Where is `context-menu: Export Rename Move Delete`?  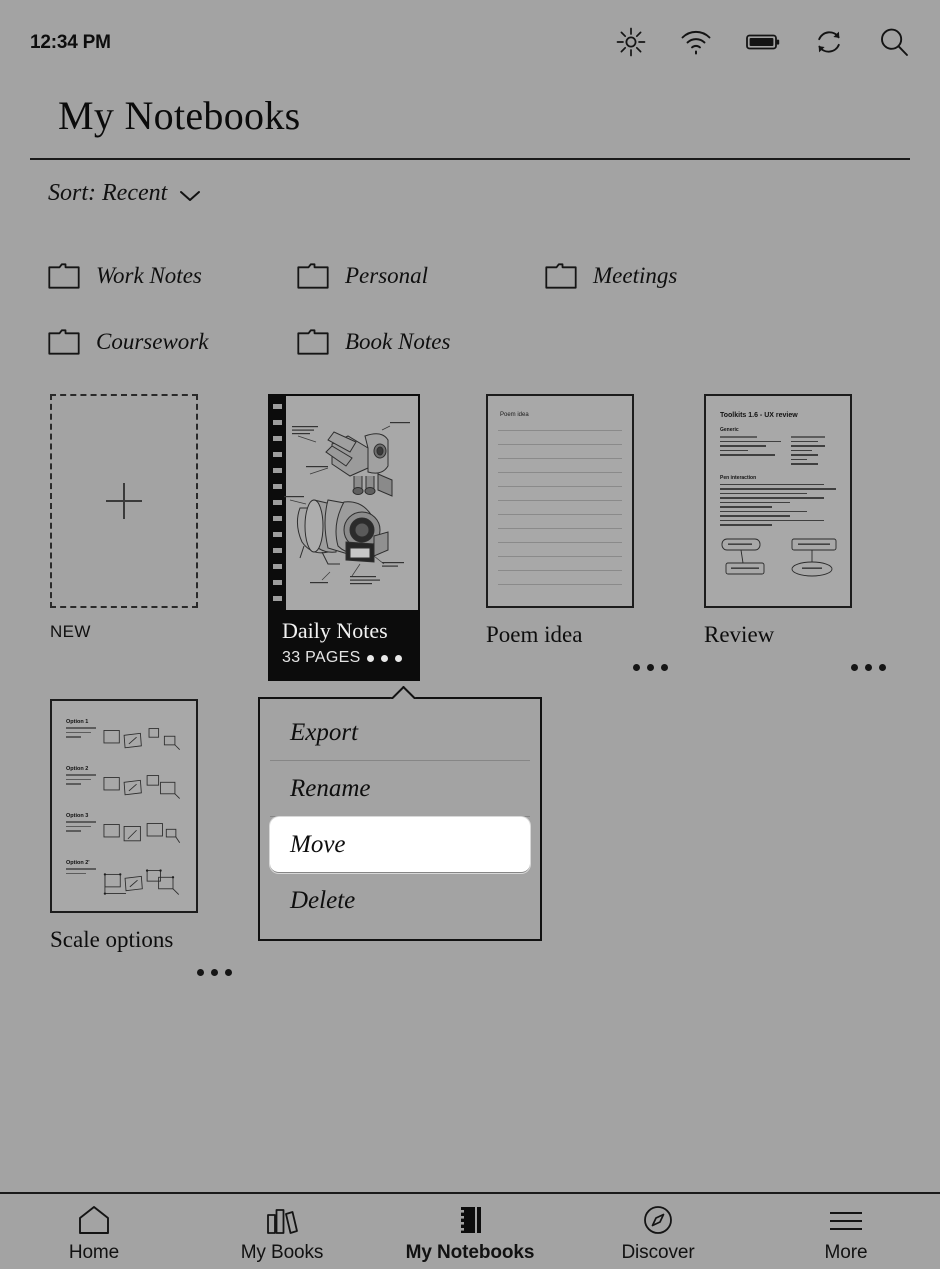 context-menu: Export Rename Move Delete is located at coordinates (400, 819).